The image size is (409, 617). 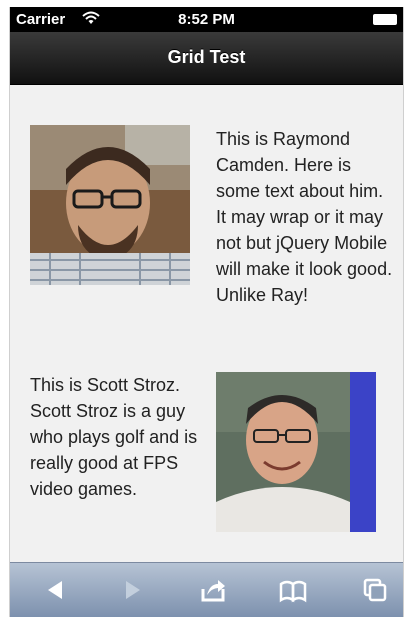 I want to click on tabs-icon, so click(x=375, y=590).